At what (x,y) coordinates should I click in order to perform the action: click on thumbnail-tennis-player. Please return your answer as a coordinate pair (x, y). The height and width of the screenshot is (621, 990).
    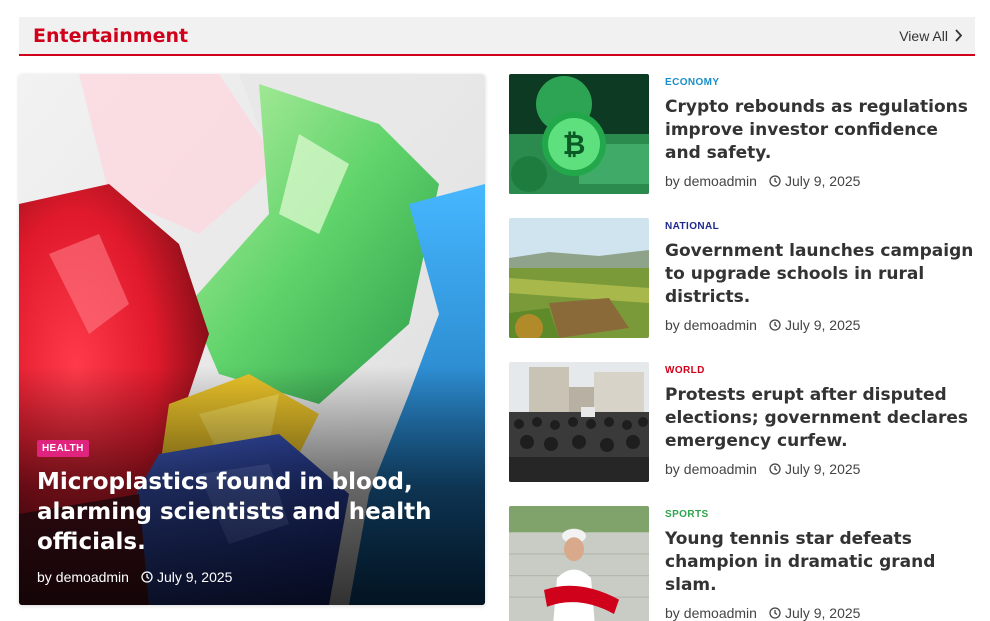
    Looking at the image, I should click on (579, 563).